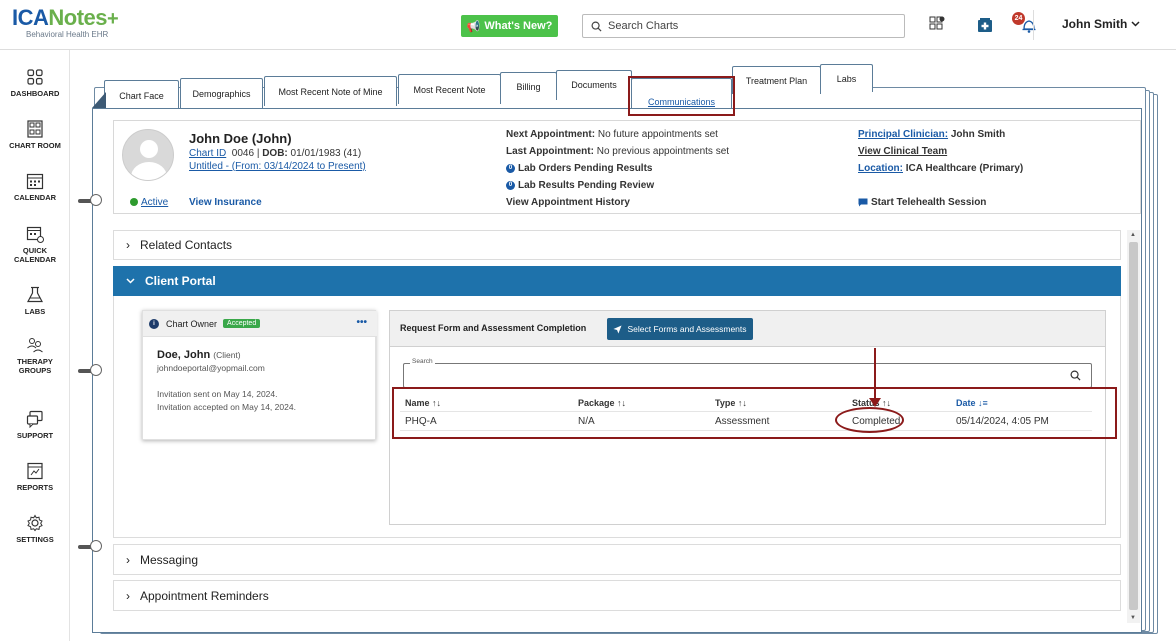  What do you see at coordinates (617, 595) in the screenshot?
I see `section-appointment-reminders: › Appointment Reminders` at bounding box center [617, 595].